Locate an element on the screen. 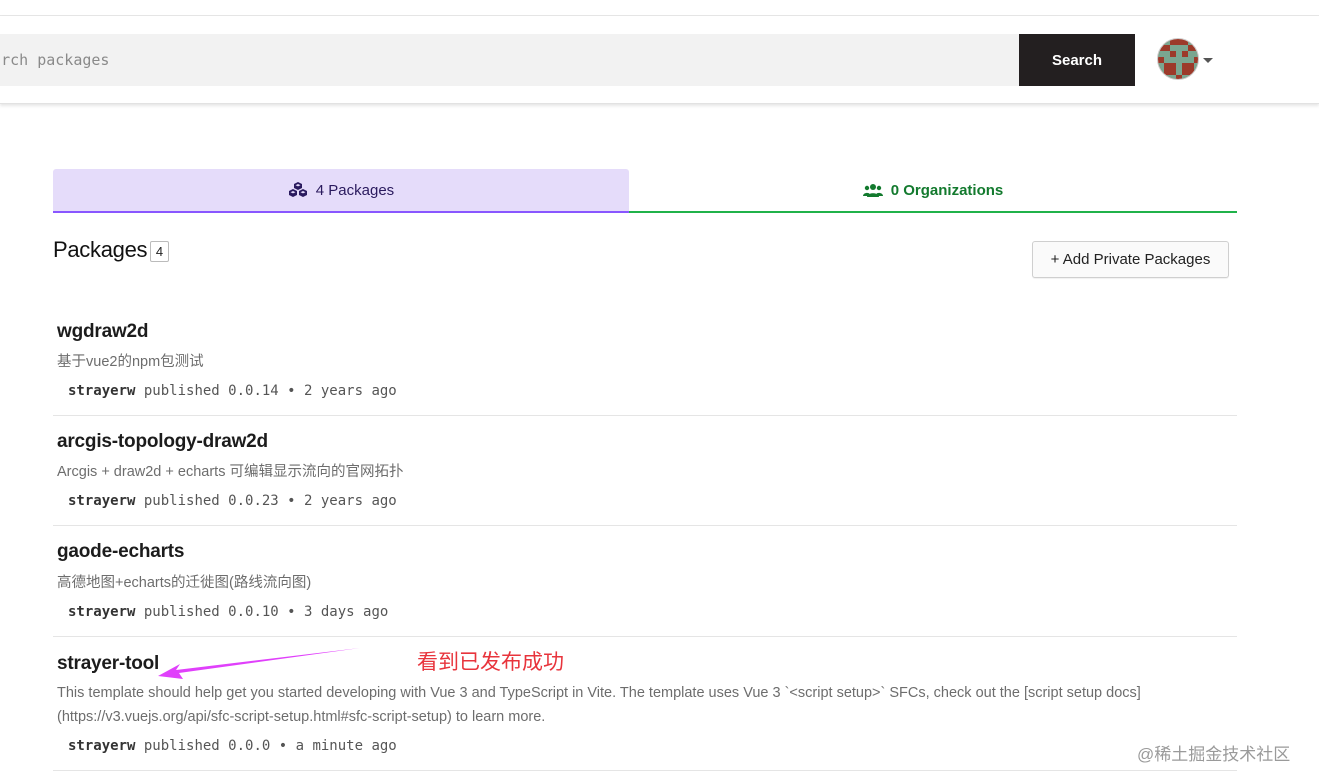  users-icon is located at coordinates (872, 190).